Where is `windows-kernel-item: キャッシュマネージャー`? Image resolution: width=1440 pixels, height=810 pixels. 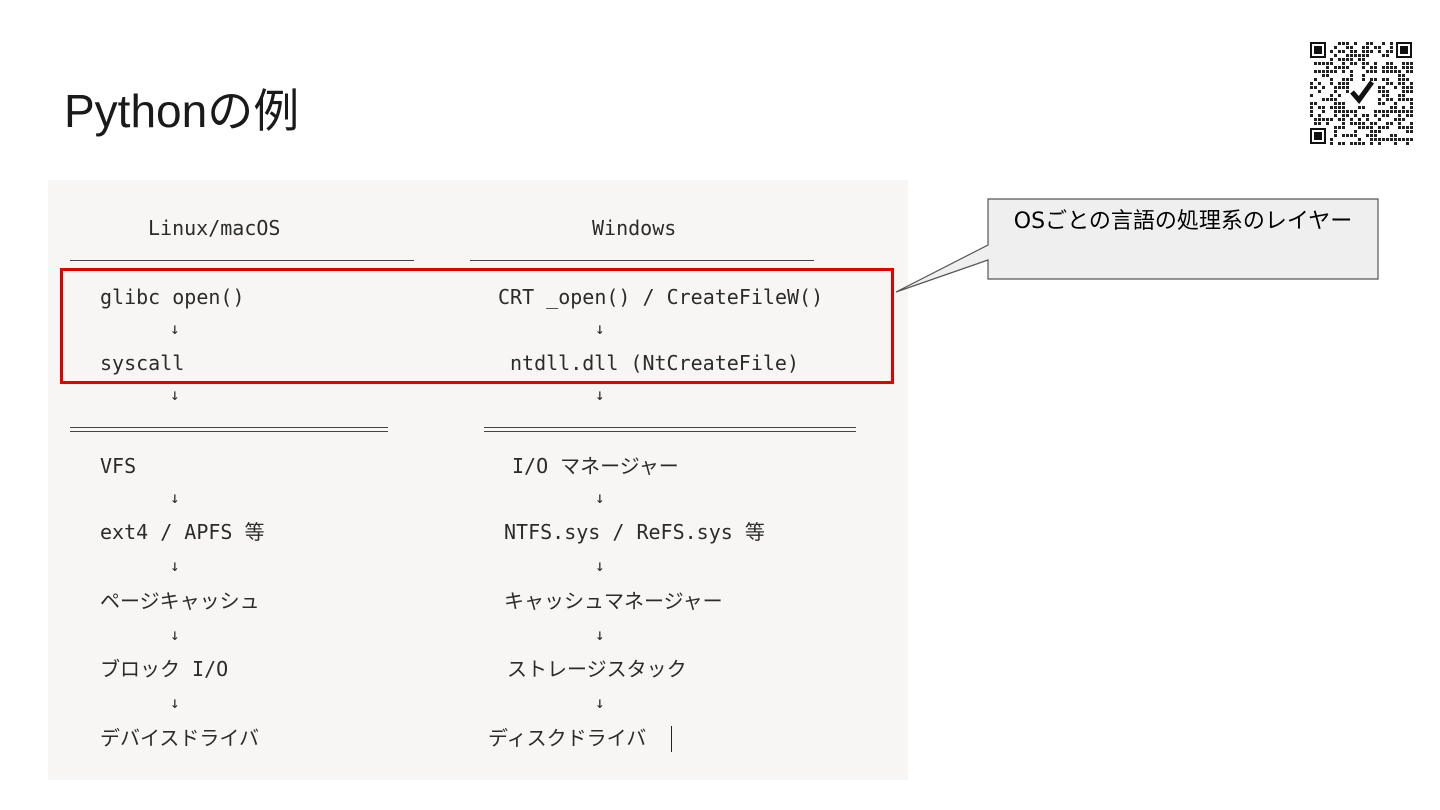
windows-kernel-item: キャッシュマネージャー is located at coordinates (613, 601).